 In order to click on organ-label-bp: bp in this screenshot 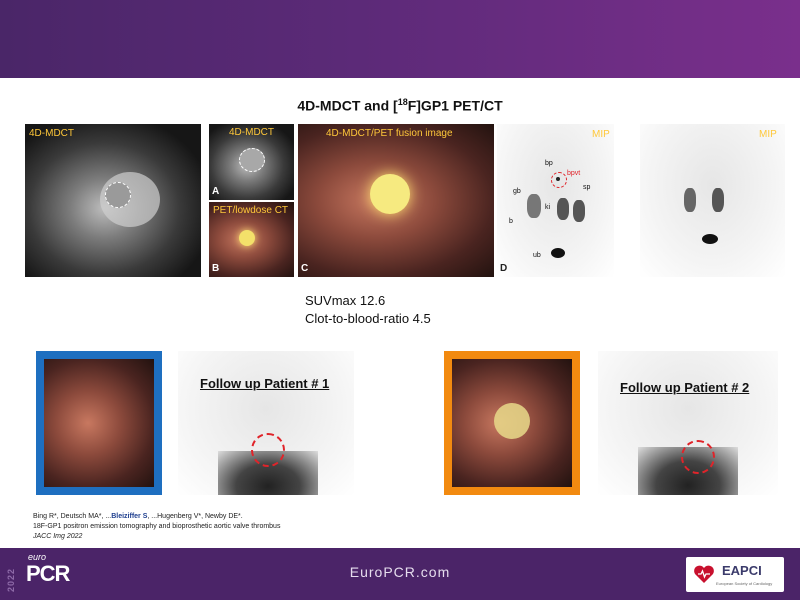, I will do `click(549, 163)`.